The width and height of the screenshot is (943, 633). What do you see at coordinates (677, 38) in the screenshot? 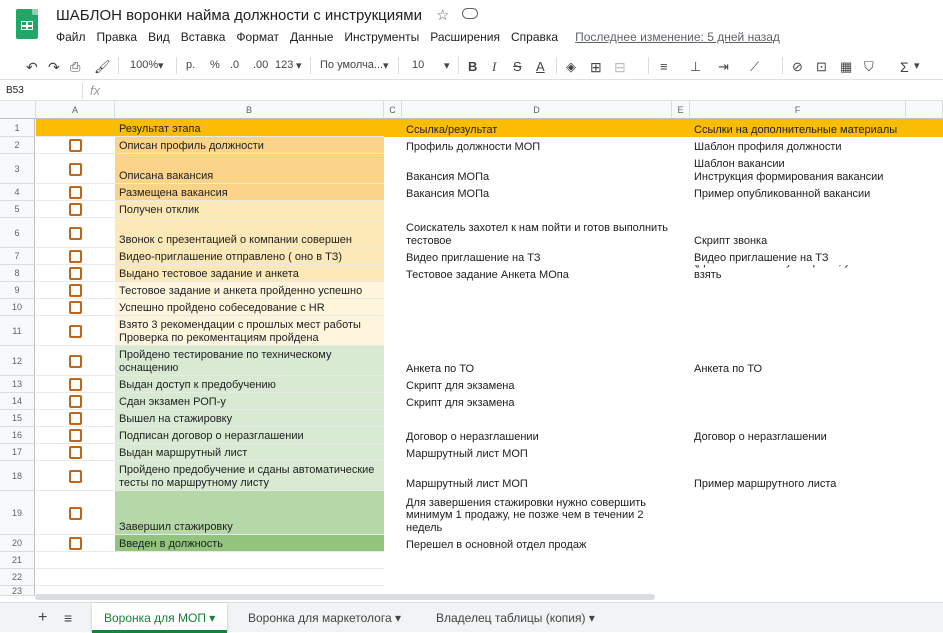
I see `last-edit-link: Последнее изменение: 5 дней назад` at bounding box center [677, 38].